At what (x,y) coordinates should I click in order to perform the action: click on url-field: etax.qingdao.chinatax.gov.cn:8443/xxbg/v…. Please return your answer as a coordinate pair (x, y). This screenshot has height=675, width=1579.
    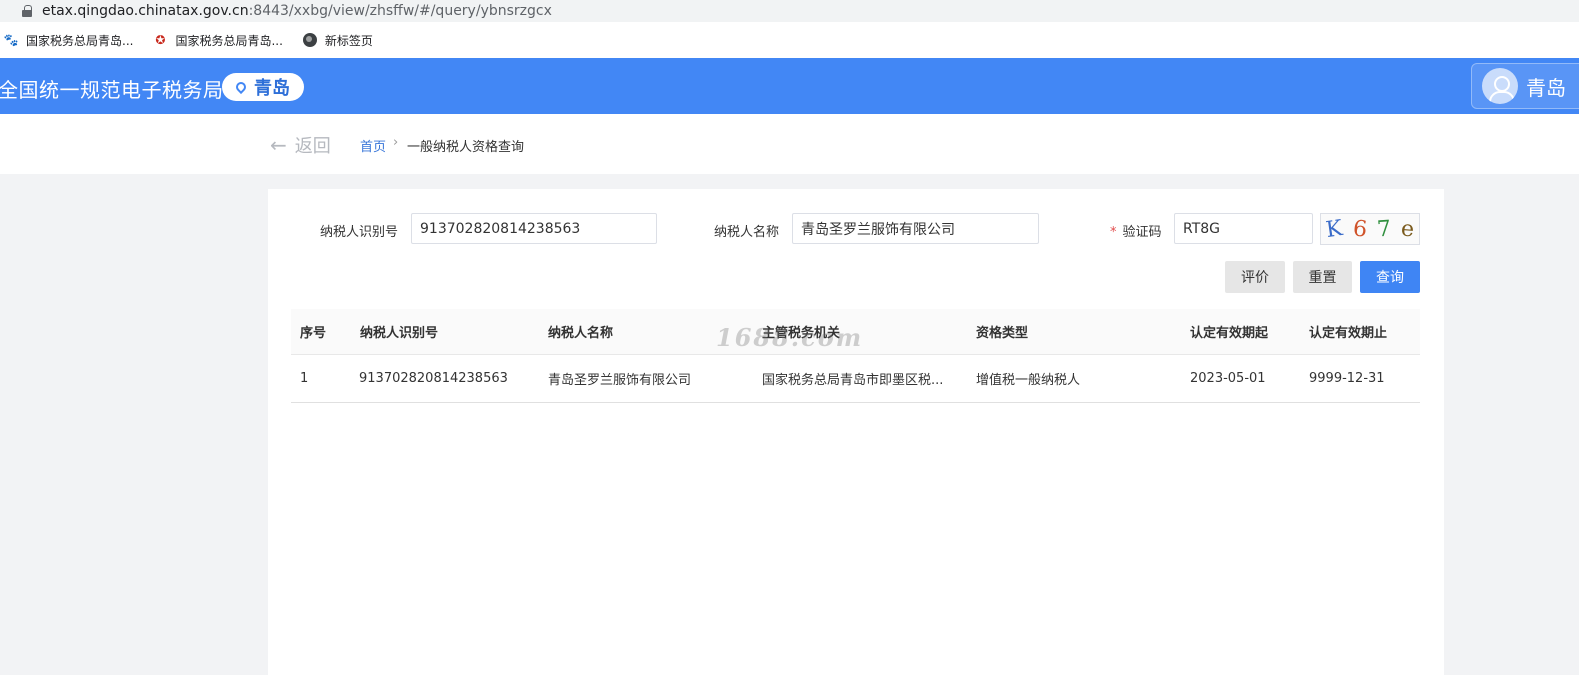
    Looking at the image, I should click on (794, 11).